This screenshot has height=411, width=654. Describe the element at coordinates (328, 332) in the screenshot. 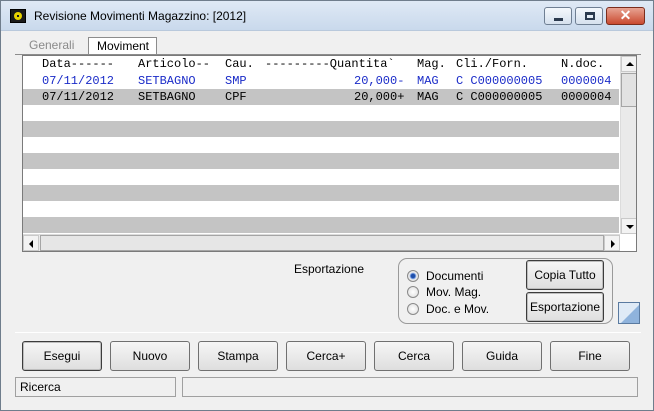

I see `separator` at that location.